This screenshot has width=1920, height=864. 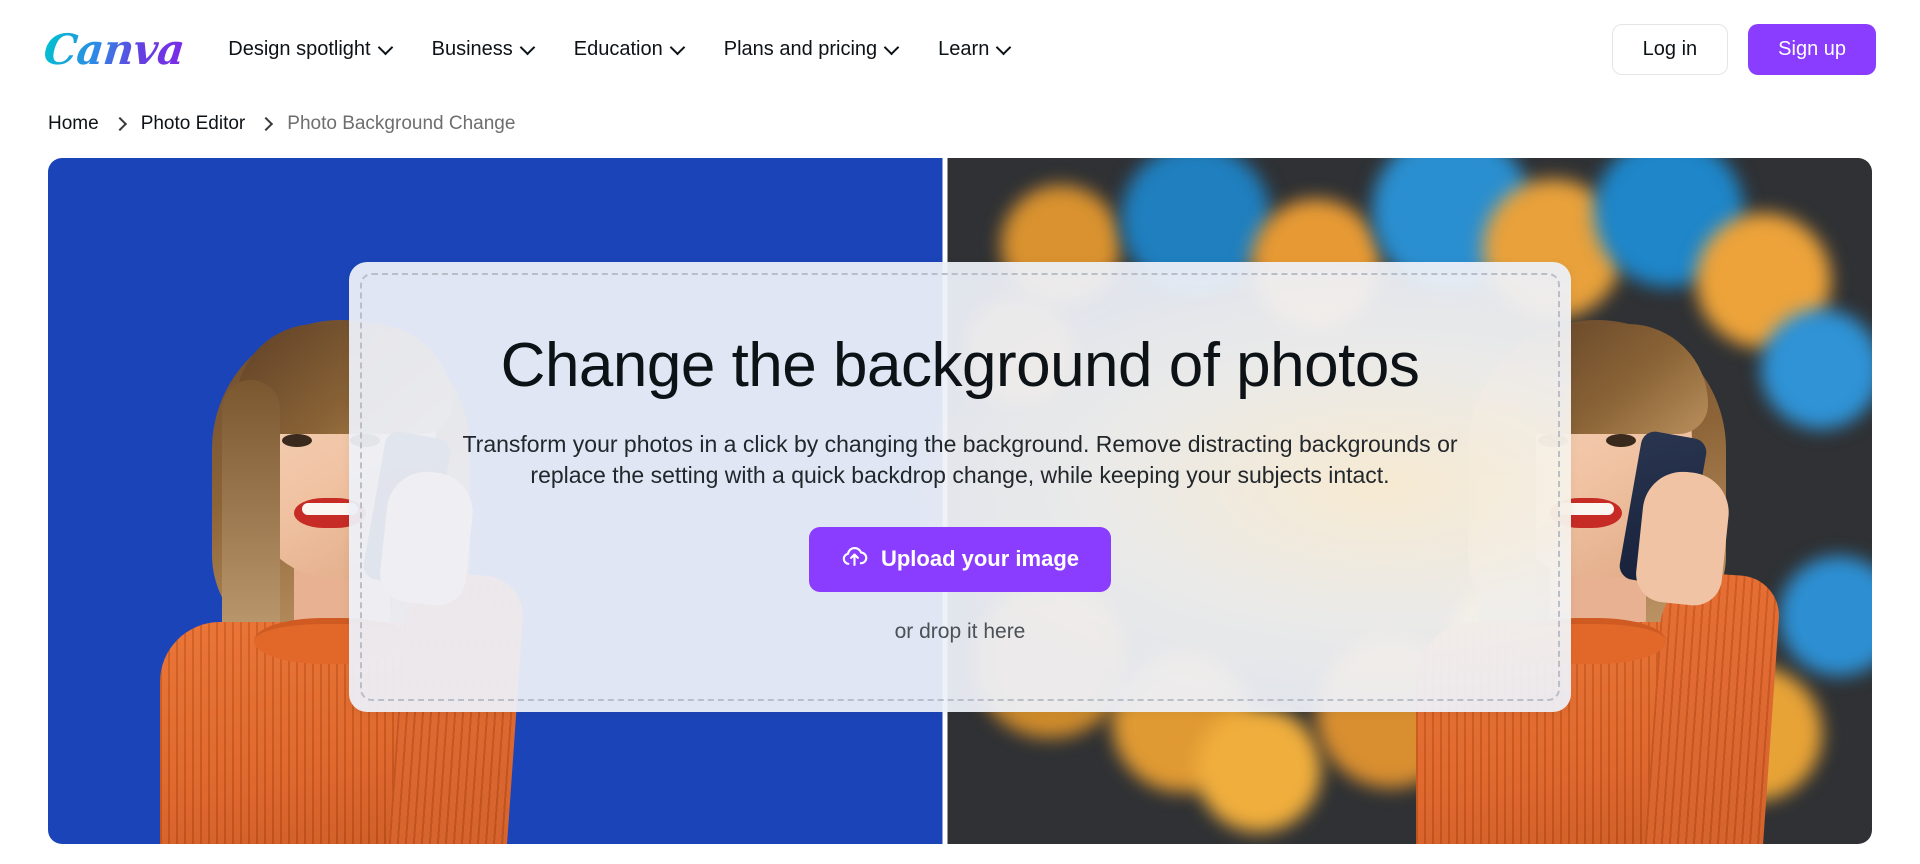 What do you see at coordinates (1743, 49) in the screenshot?
I see `header-actions: Log in Sign up` at bounding box center [1743, 49].